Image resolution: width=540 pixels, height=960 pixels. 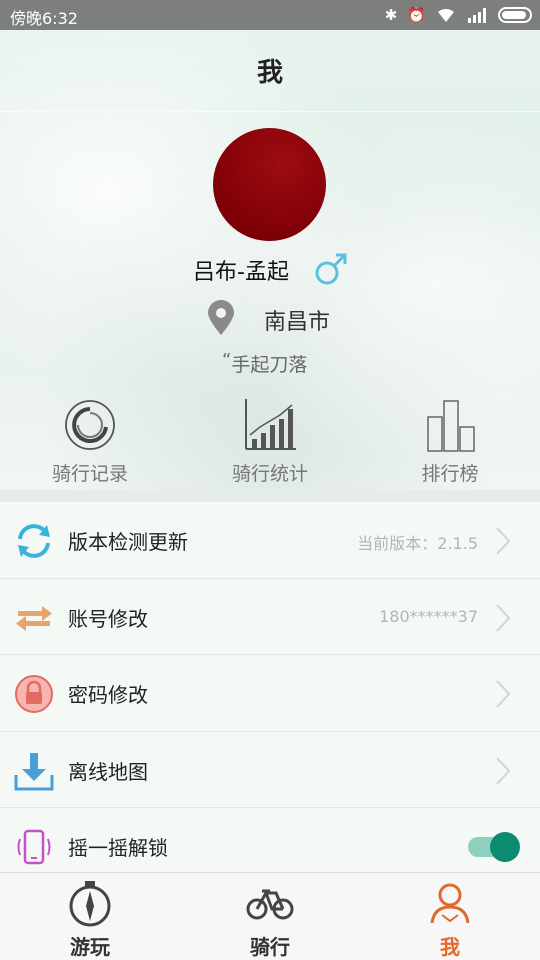 I want to click on status-bar: 傍晚6:32 ✱ ⏰, so click(x=270, y=15).